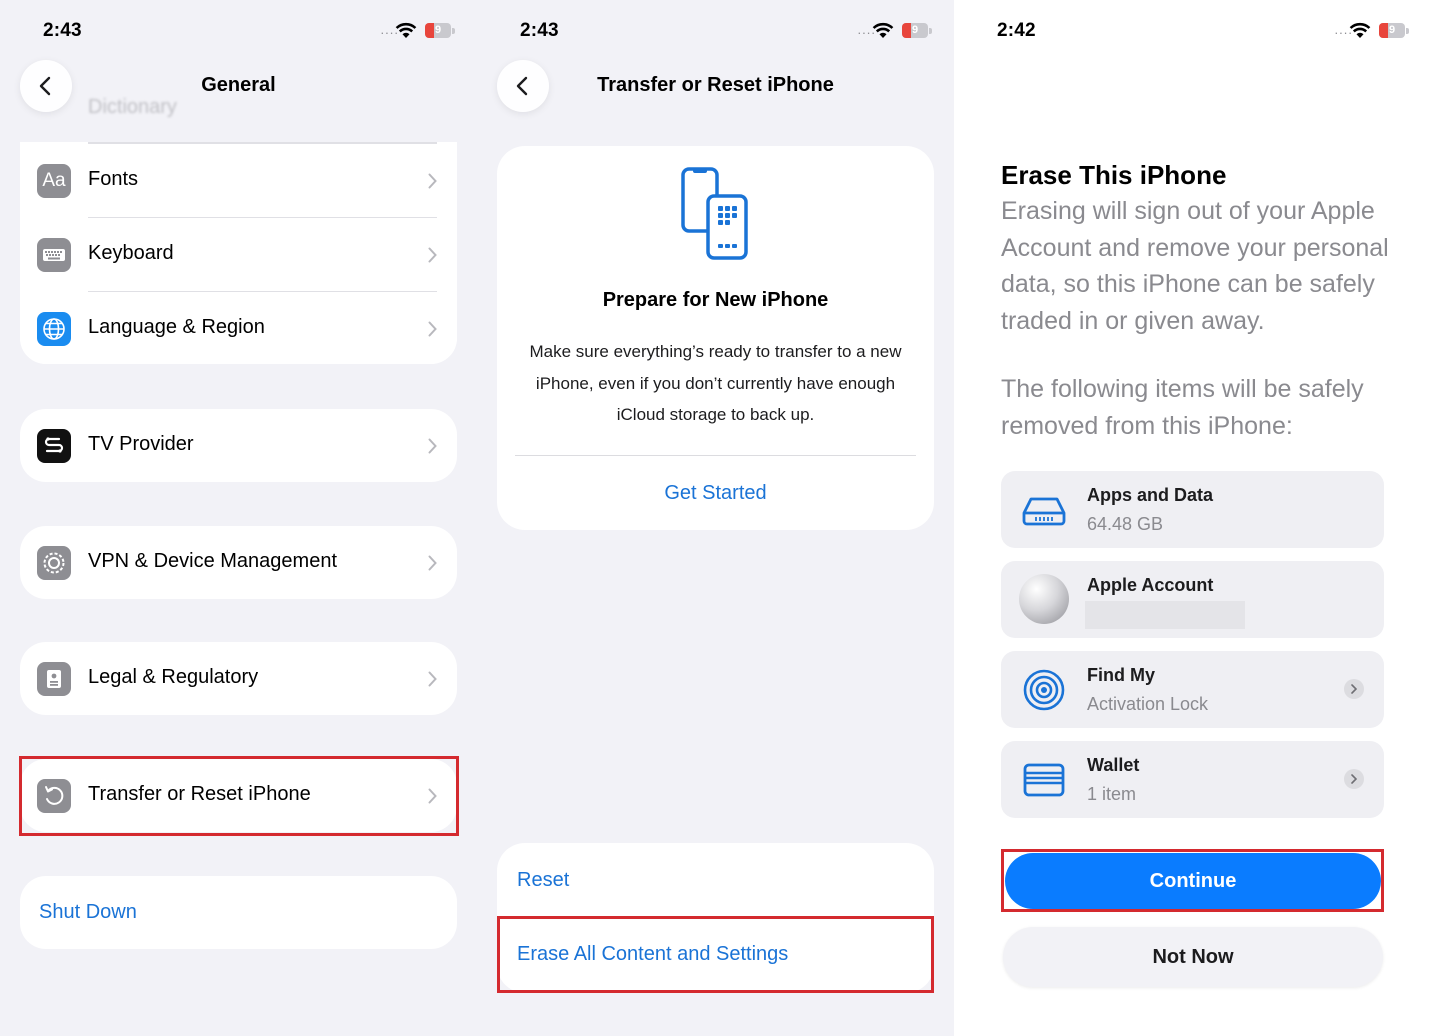 The image size is (1431, 1036). I want to click on fonts-icon: Aa, so click(54, 181).